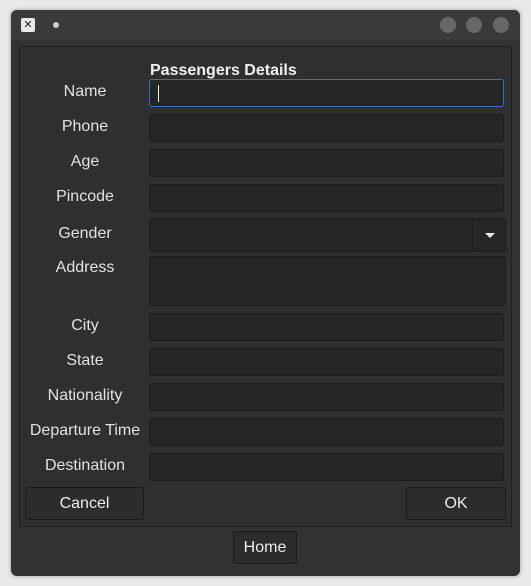  Describe the element at coordinates (85, 395) in the screenshot. I see `nationality-label: Nationality` at that location.